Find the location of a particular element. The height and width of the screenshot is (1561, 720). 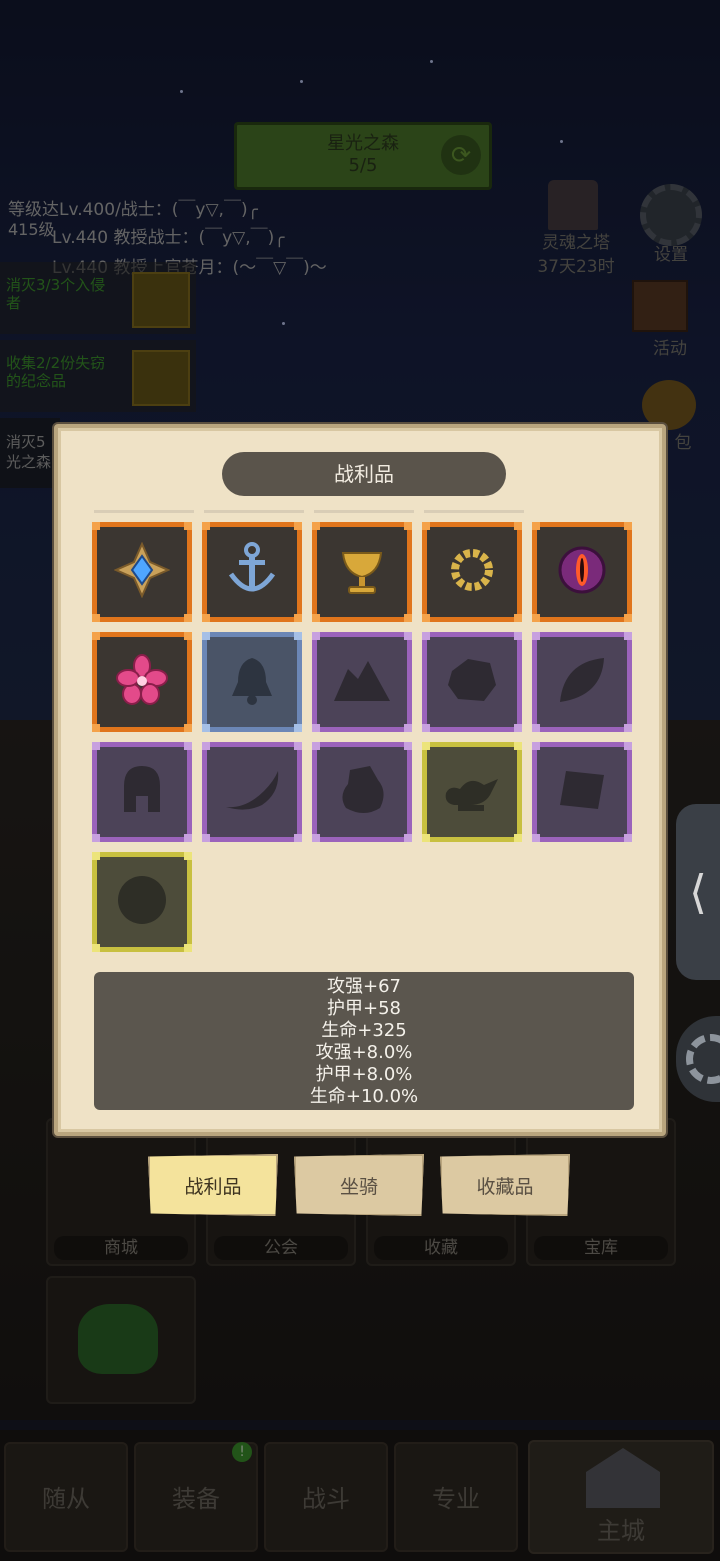

scroll-silhouette-icon is located at coordinates (582, 792).